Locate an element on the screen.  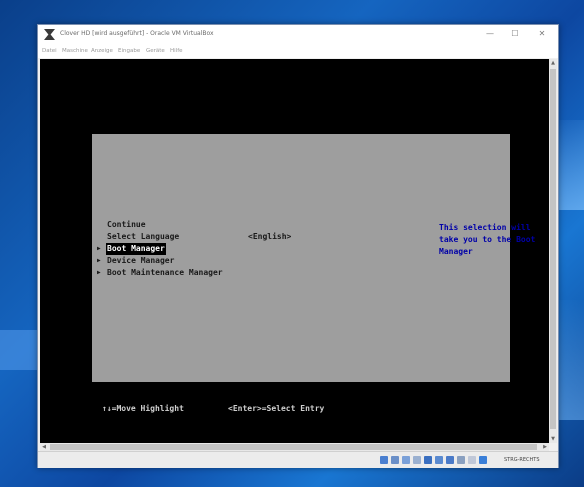
vertical-scrollbar: ▲ ▼ is located at coordinates (553, 251).